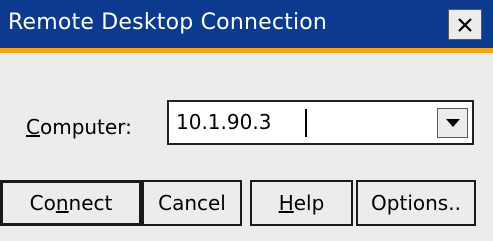 The image size is (493, 241). I want to click on close-icon, so click(465, 24).